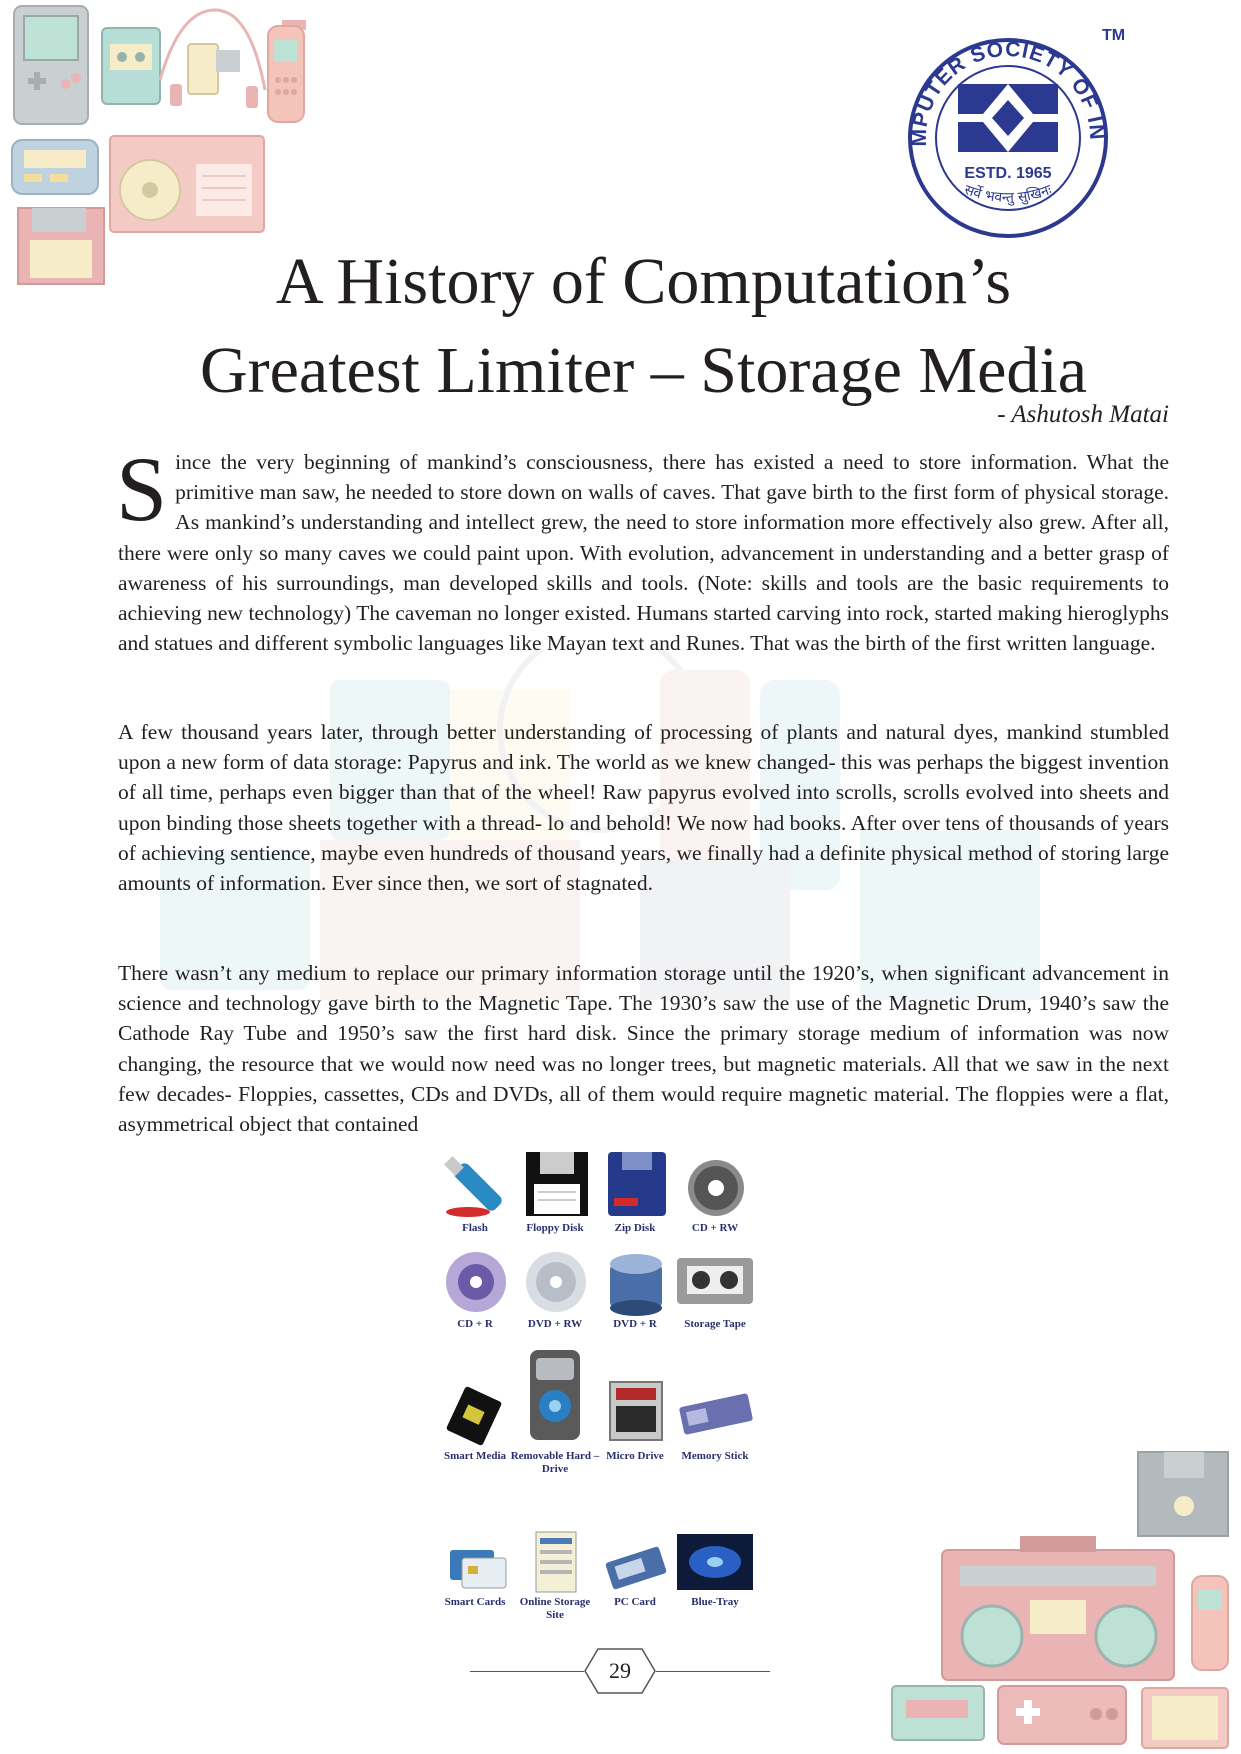 Image resolution: width=1241 pixels, height=1754 pixels. Describe the element at coordinates (636, 1568) in the screenshot. I see `pc-card-icon` at that location.